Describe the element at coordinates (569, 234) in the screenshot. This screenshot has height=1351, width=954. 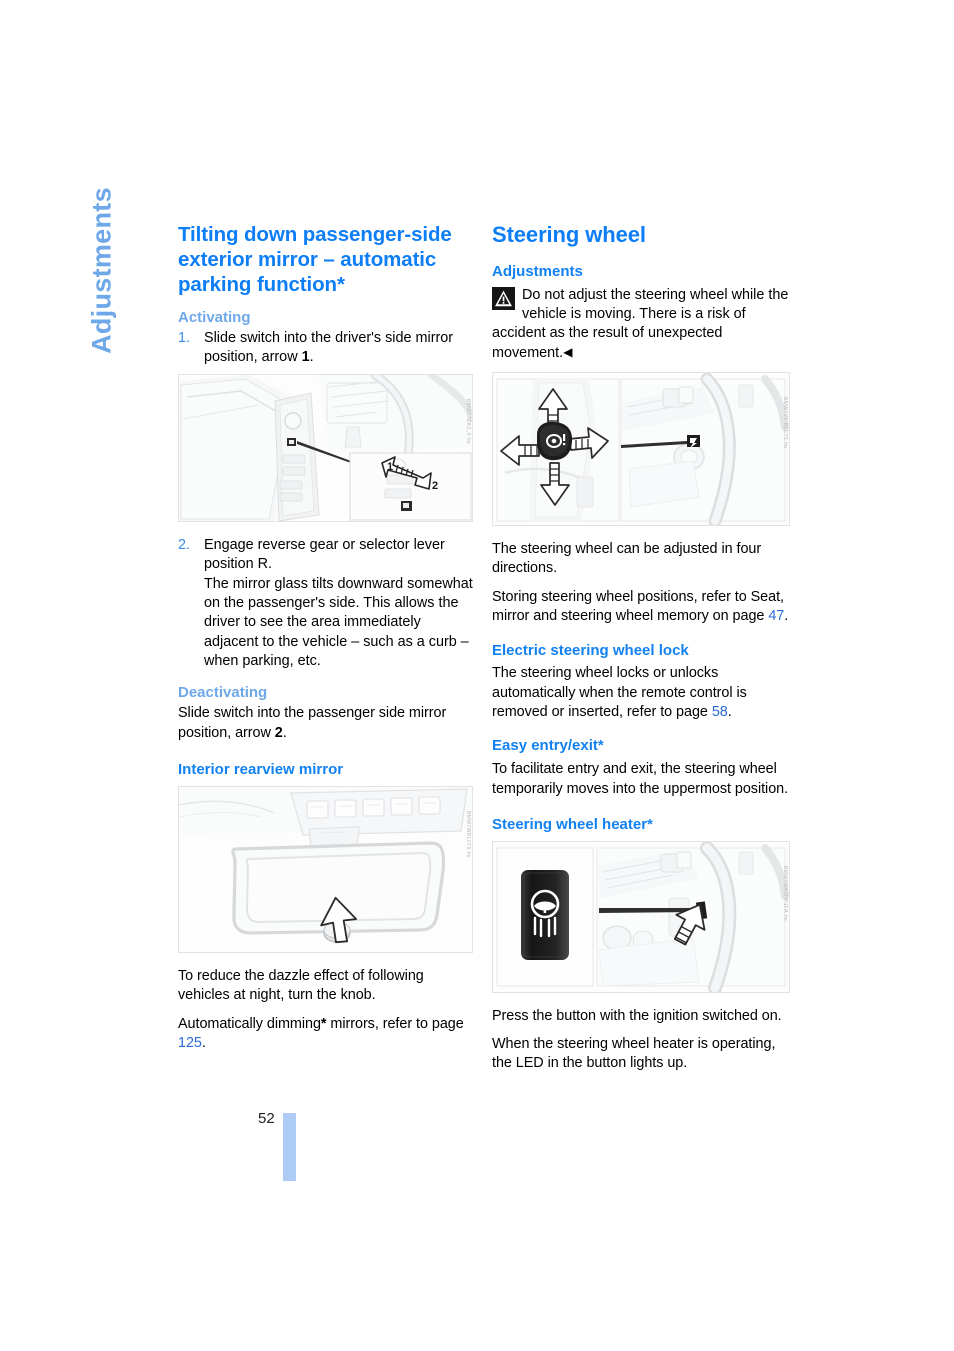
I see `right-section-heading: Steering wheel` at that location.